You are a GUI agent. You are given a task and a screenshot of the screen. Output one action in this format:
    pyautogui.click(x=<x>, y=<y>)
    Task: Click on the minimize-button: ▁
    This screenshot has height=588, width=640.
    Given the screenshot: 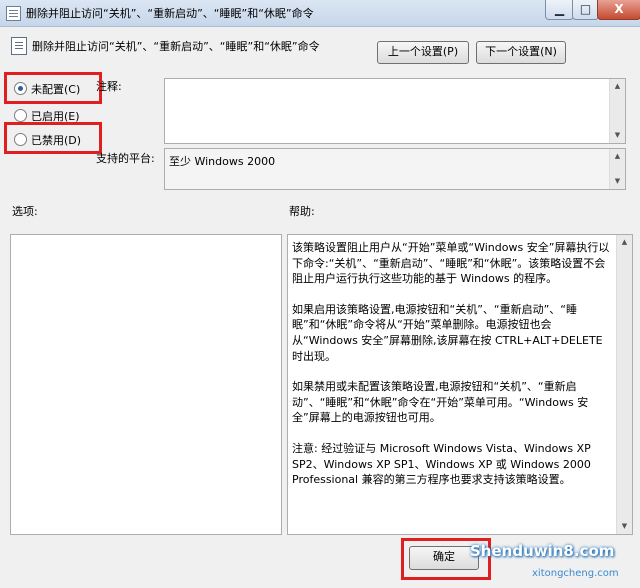 What is the action you would take?
    pyautogui.click(x=559, y=10)
    